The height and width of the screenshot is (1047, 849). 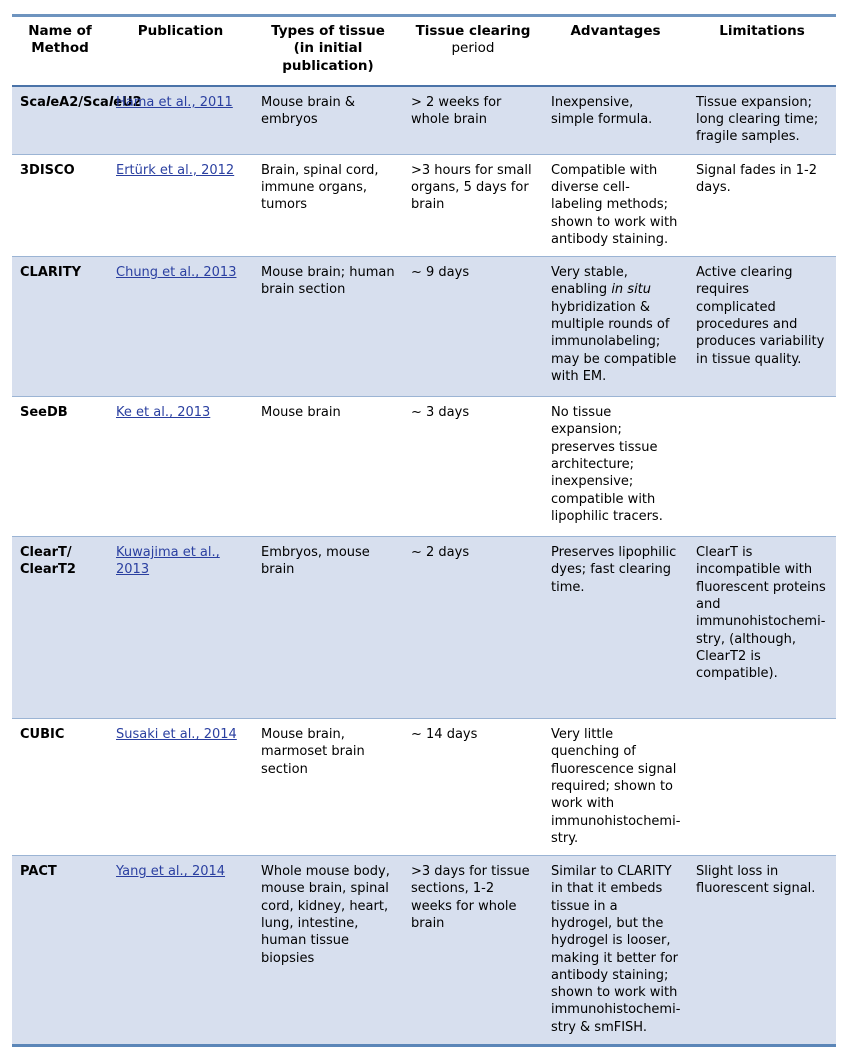 I want to click on column-header-name-of-method: Name of Method, so click(x=60, y=50).